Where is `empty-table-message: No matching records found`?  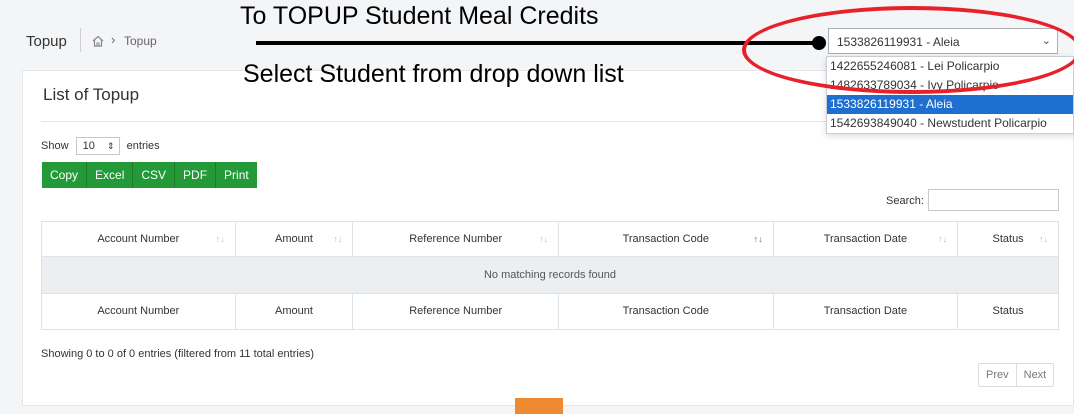
empty-table-message: No matching records found is located at coordinates (550, 275).